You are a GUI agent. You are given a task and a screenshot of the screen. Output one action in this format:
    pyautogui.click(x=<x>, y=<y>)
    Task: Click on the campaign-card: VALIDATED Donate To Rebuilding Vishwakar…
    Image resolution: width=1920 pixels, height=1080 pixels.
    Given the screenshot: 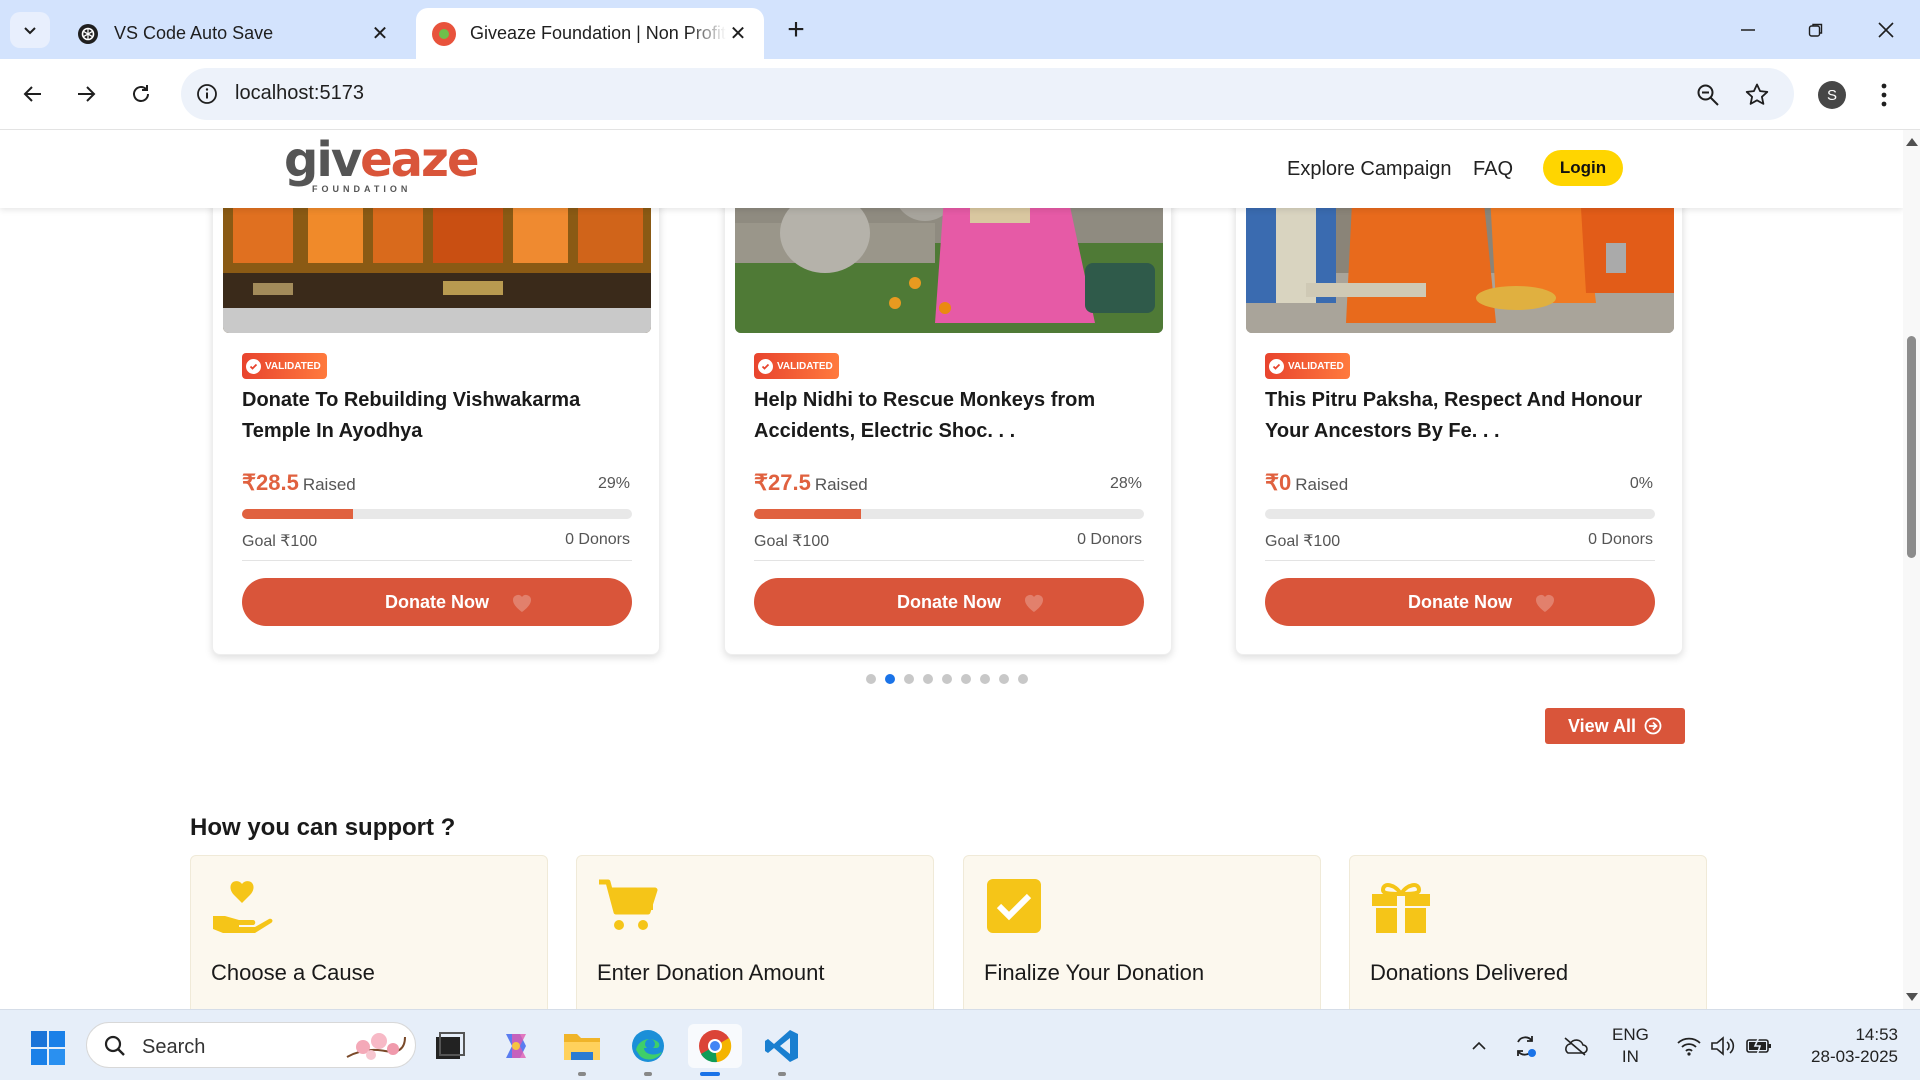 What is the action you would take?
    pyautogui.click(x=436, y=392)
    